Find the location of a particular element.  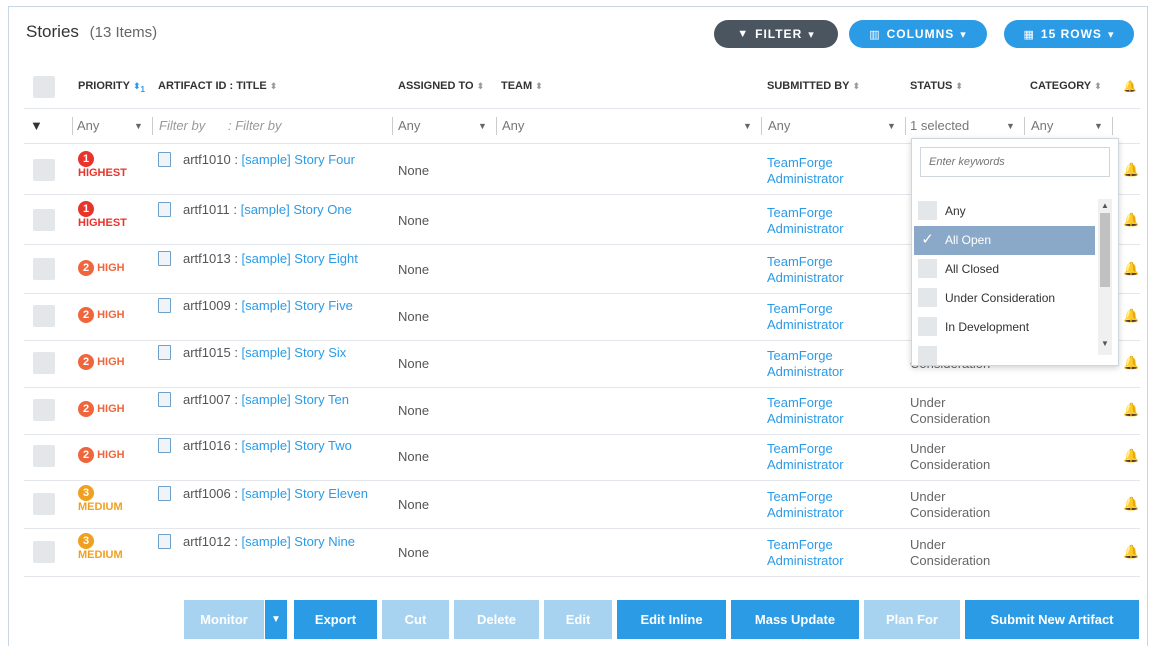

artifact-id-filter: Filter by is located at coordinates (182, 125).